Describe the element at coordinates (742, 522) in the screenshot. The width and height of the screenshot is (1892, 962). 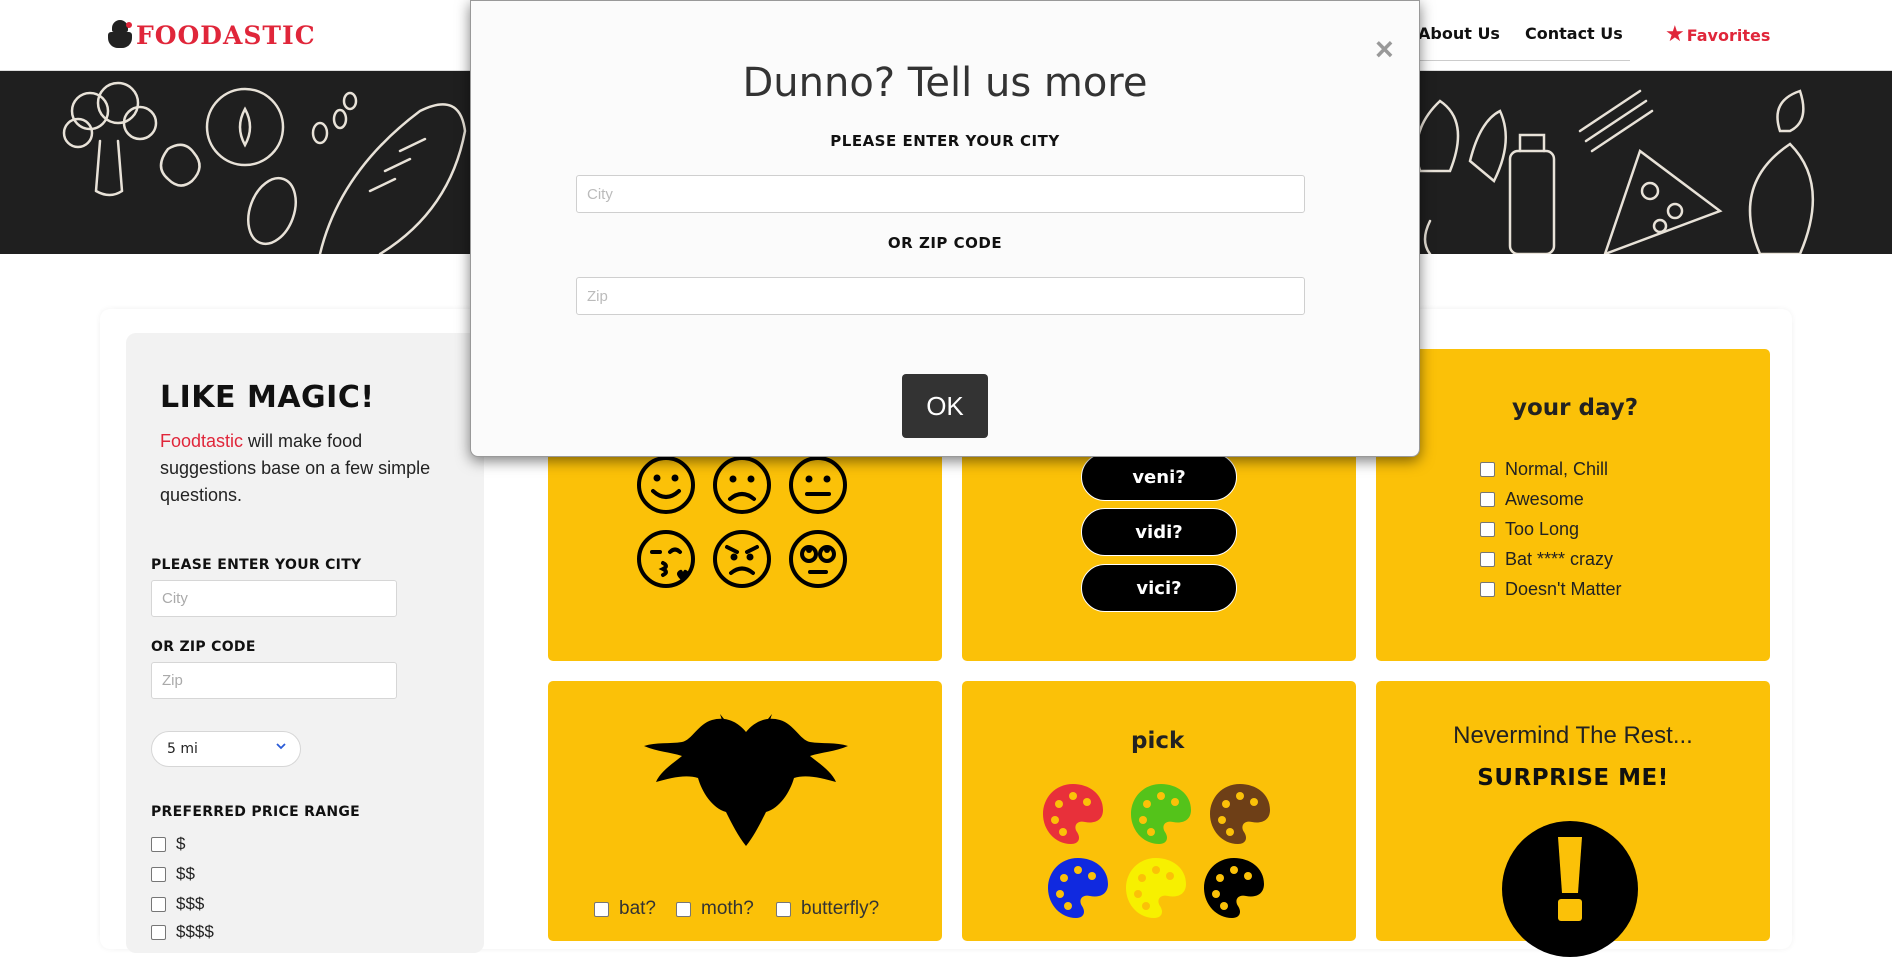
I see `mood-emoji-grid` at that location.